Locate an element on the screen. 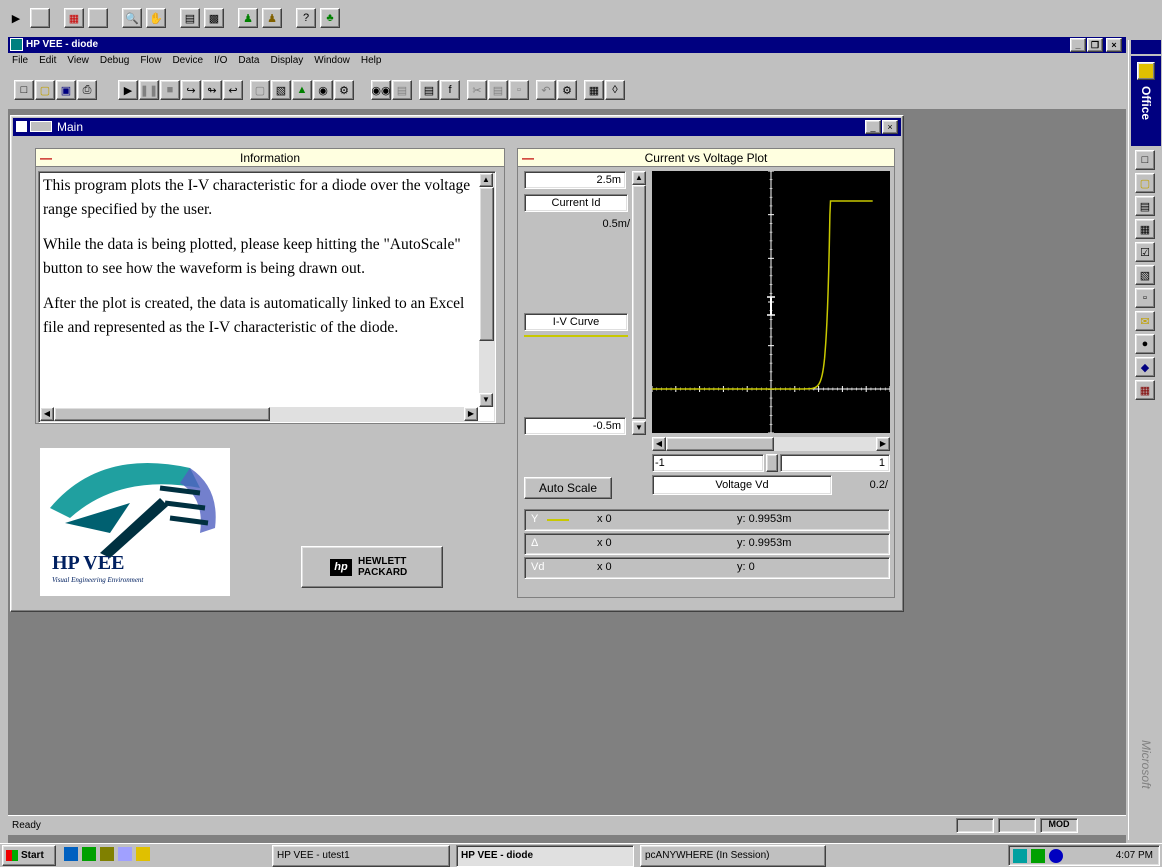  scroll-left-icon: ◀ is located at coordinates (47, 414).